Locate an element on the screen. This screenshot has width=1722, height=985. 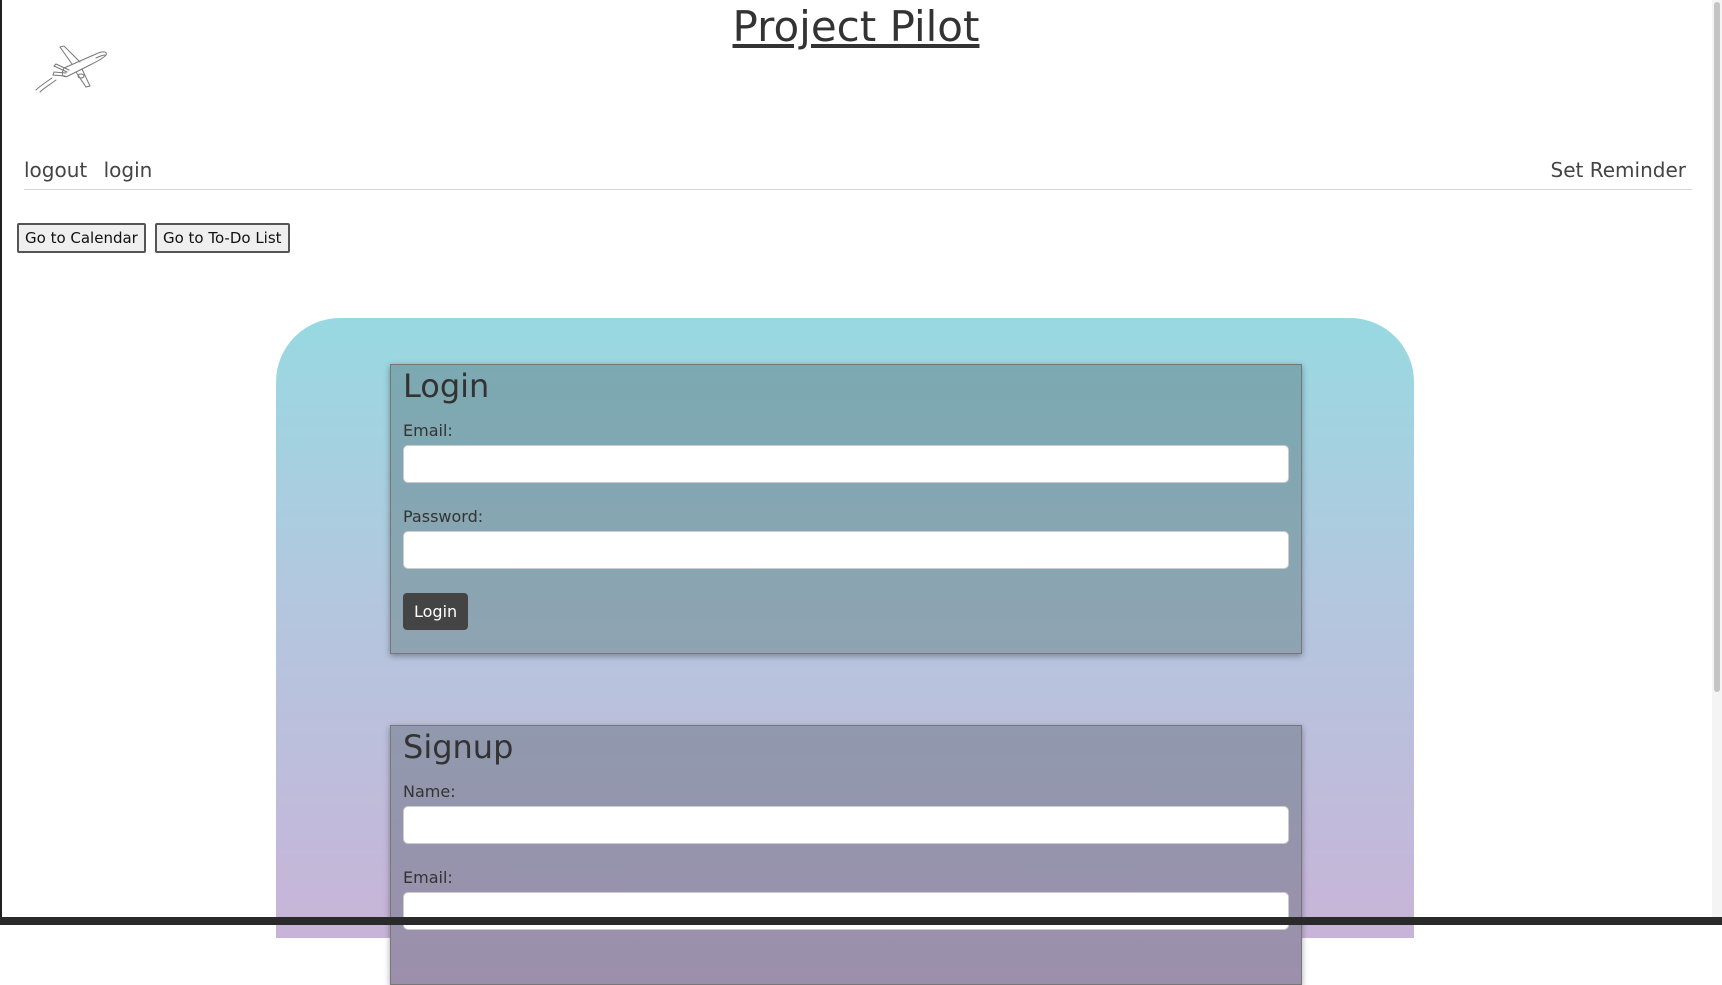
signup-name-input is located at coordinates (846, 825).